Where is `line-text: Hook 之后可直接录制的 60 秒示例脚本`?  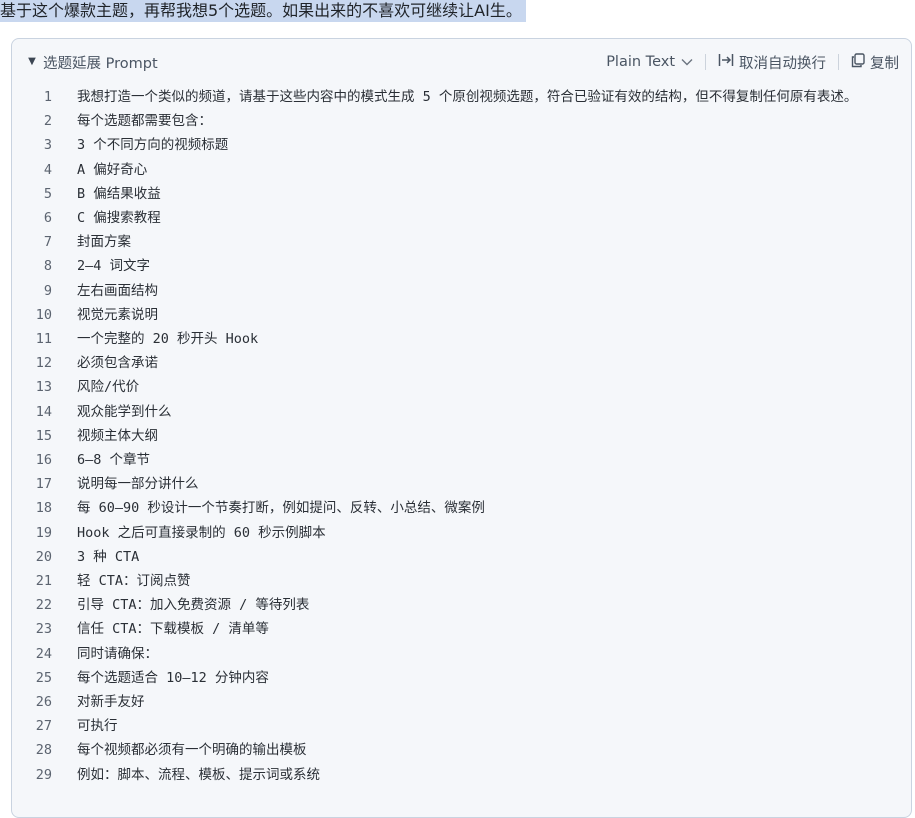 line-text: Hook 之后可直接录制的 60 秒示例脚本 is located at coordinates (201, 532).